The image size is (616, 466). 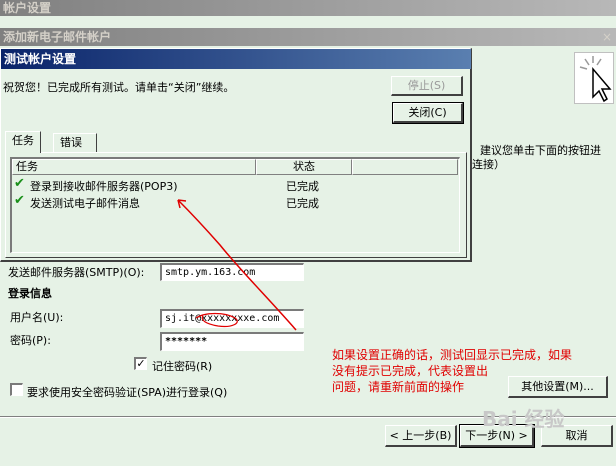 What do you see at coordinates (23, 142) in the screenshot?
I see `tab-tasks: 任务` at bounding box center [23, 142].